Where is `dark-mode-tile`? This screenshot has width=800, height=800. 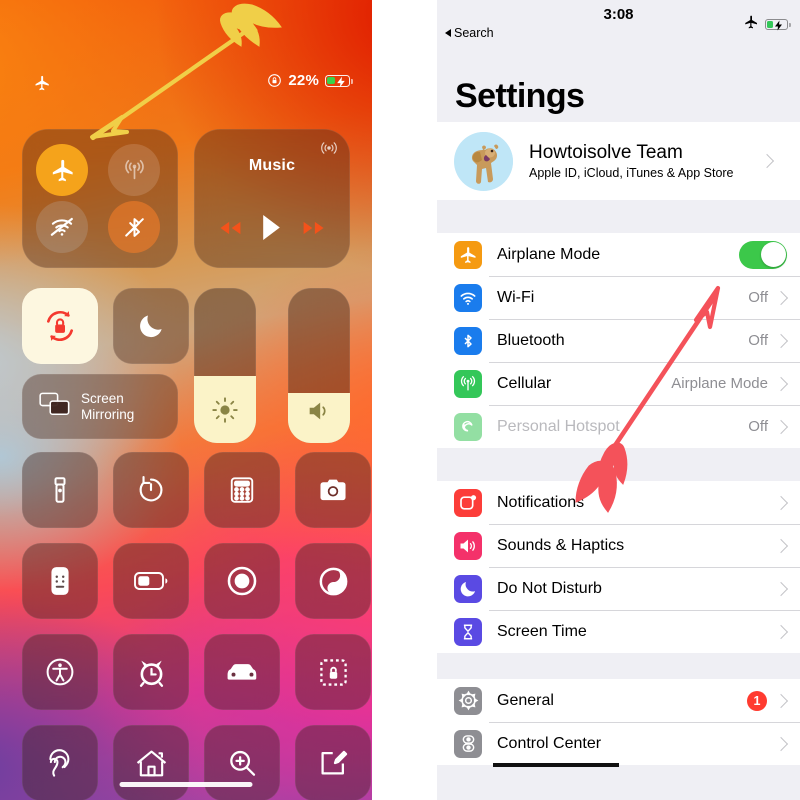 dark-mode-tile is located at coordinates (333, 581).